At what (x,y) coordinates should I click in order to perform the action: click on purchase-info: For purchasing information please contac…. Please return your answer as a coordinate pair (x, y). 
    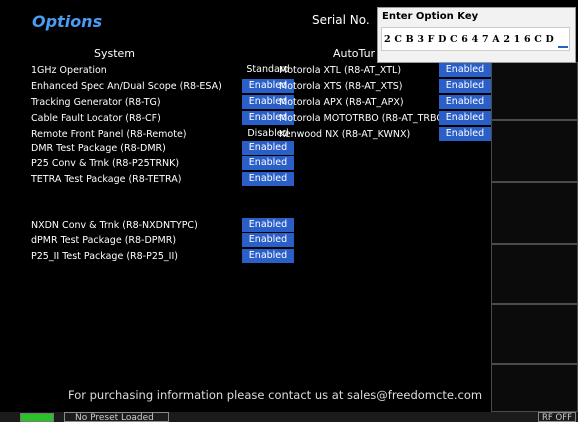
    Looking at the image, I should click on (275, 395).